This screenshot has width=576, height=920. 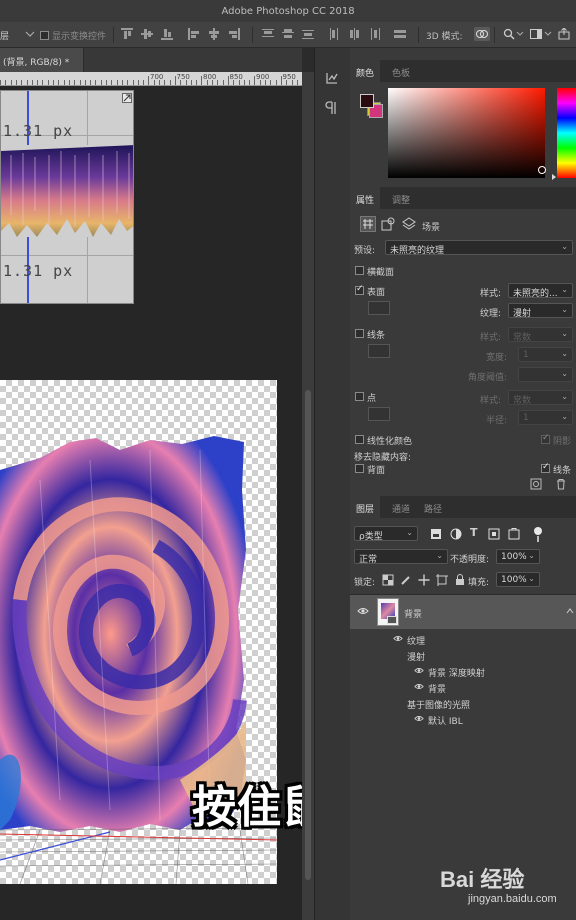 I want to click on search-icon, so click(x=509, y=34).